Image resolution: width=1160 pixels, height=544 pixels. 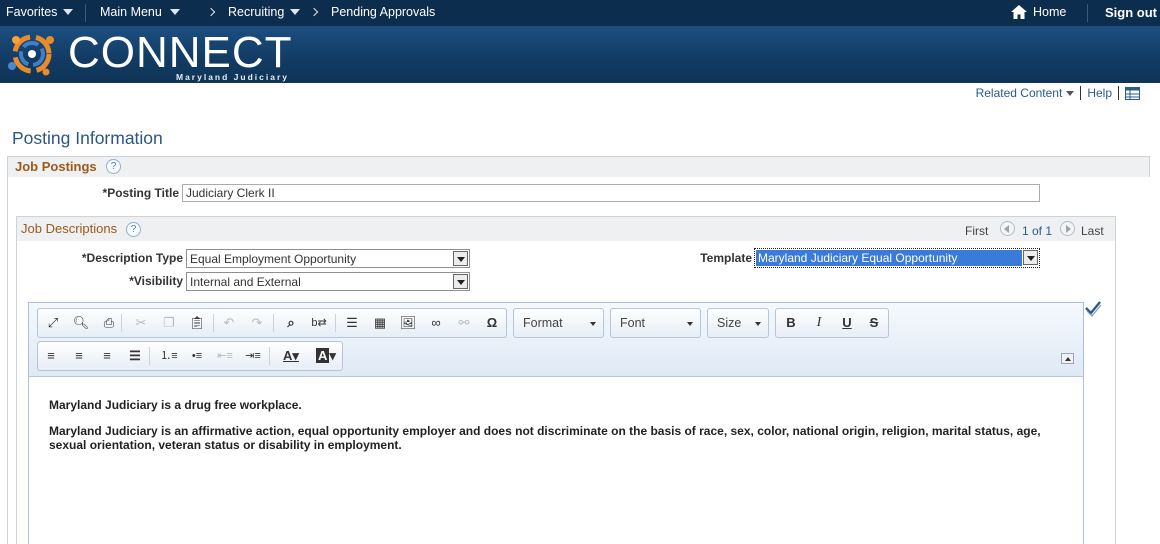 What do you see at coordinates (32, 12) in the screenshot?
I see `favorites-label: Favorites` at bounding box center [32, 12].